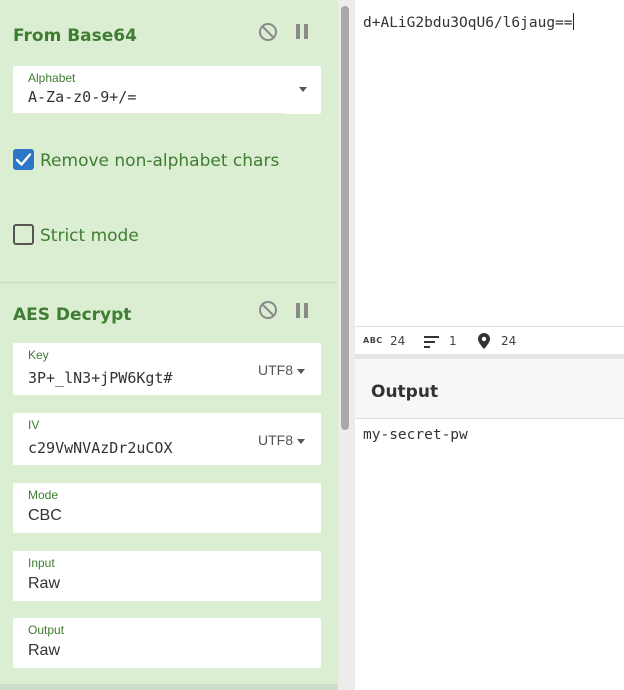 This screenshot has width=624, height=690. I want to click on output-format-dropdown: Output Raw, so click(167, 643).